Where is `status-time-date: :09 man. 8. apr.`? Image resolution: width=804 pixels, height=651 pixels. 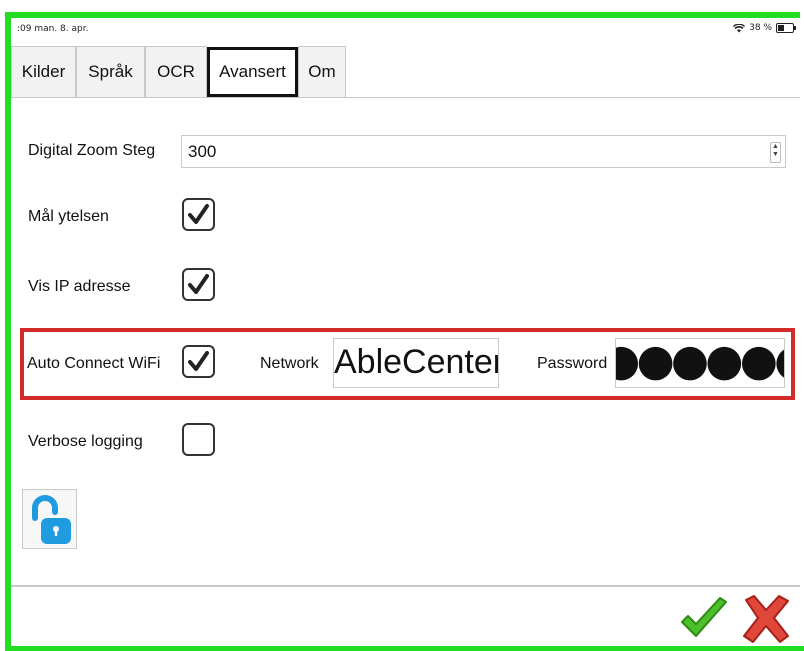
status-time-date: :09 man. 8. apr. is located at coordinates (53, 29).